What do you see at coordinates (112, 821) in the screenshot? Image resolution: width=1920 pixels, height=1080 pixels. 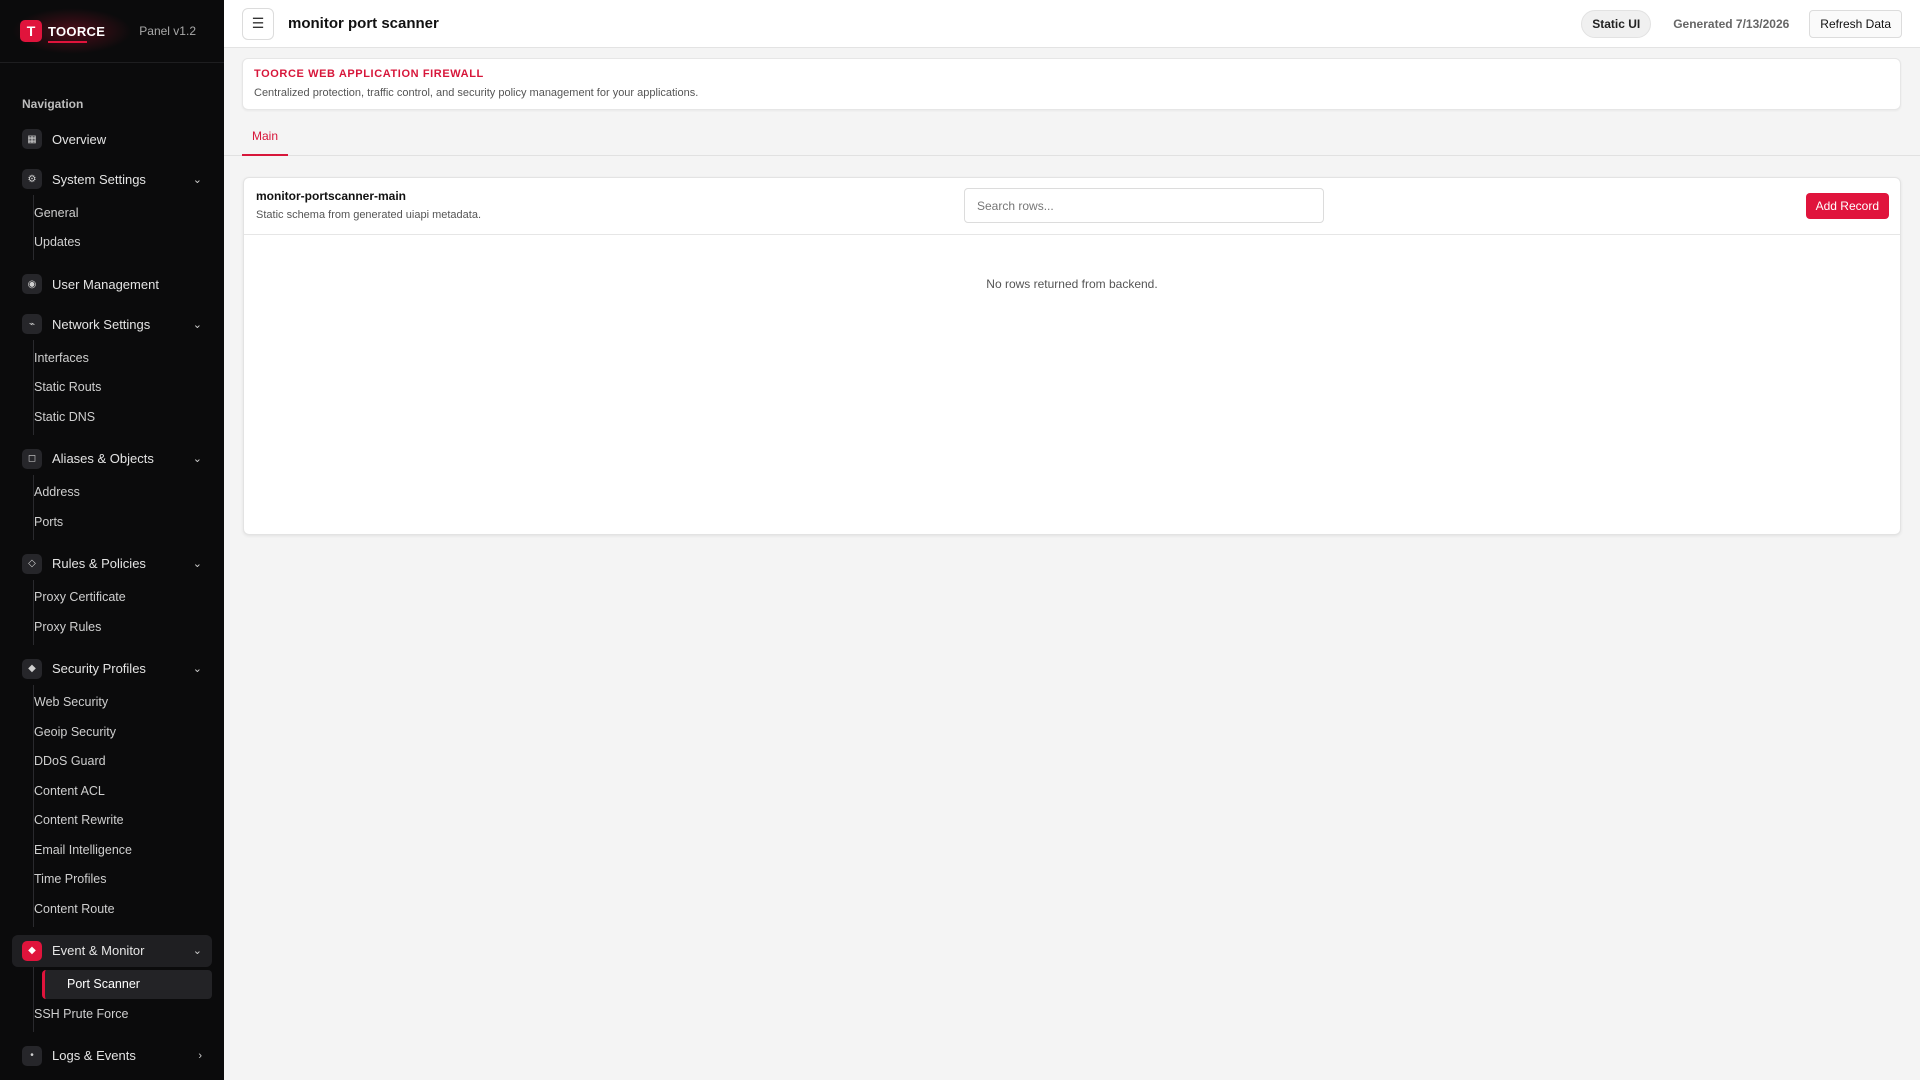 I see `sidebar-subitem-content-rewrite: Content Rewrite` at bounding box center [112, 821].